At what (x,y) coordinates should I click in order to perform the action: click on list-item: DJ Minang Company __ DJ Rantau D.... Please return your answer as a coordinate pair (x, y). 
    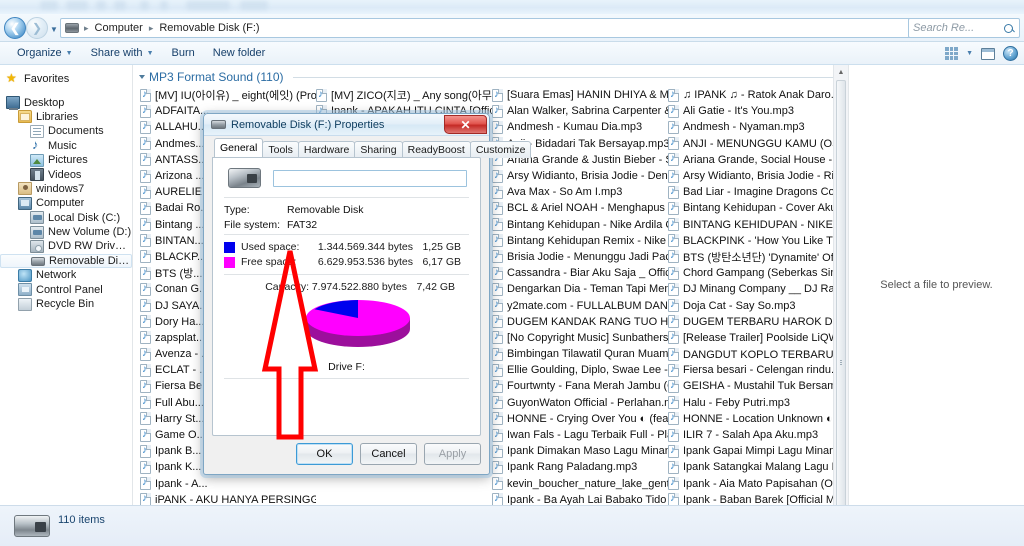
    Looking at the image, I should click on (756, 289).